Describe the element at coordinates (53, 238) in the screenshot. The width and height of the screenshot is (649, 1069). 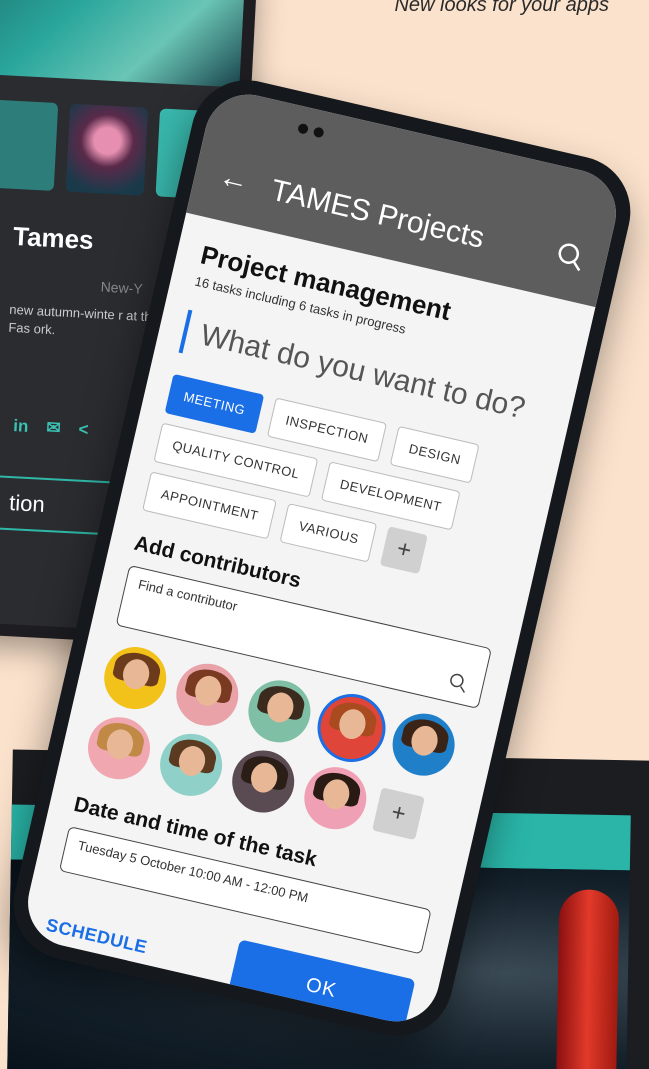
I see `profile-name: Tames` at that location.